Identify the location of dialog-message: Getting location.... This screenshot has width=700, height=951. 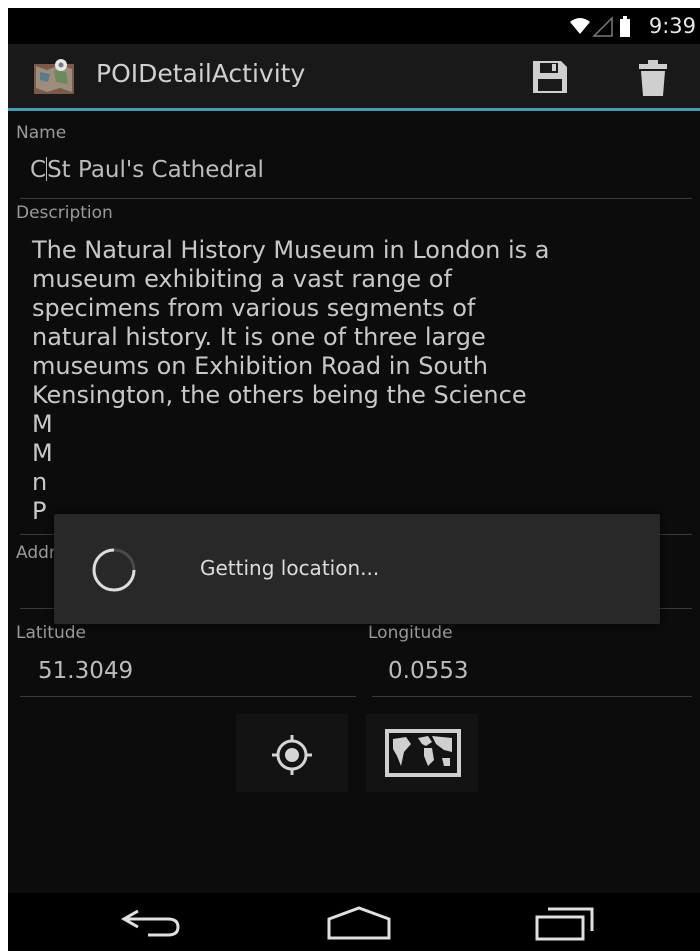
(290, 568).